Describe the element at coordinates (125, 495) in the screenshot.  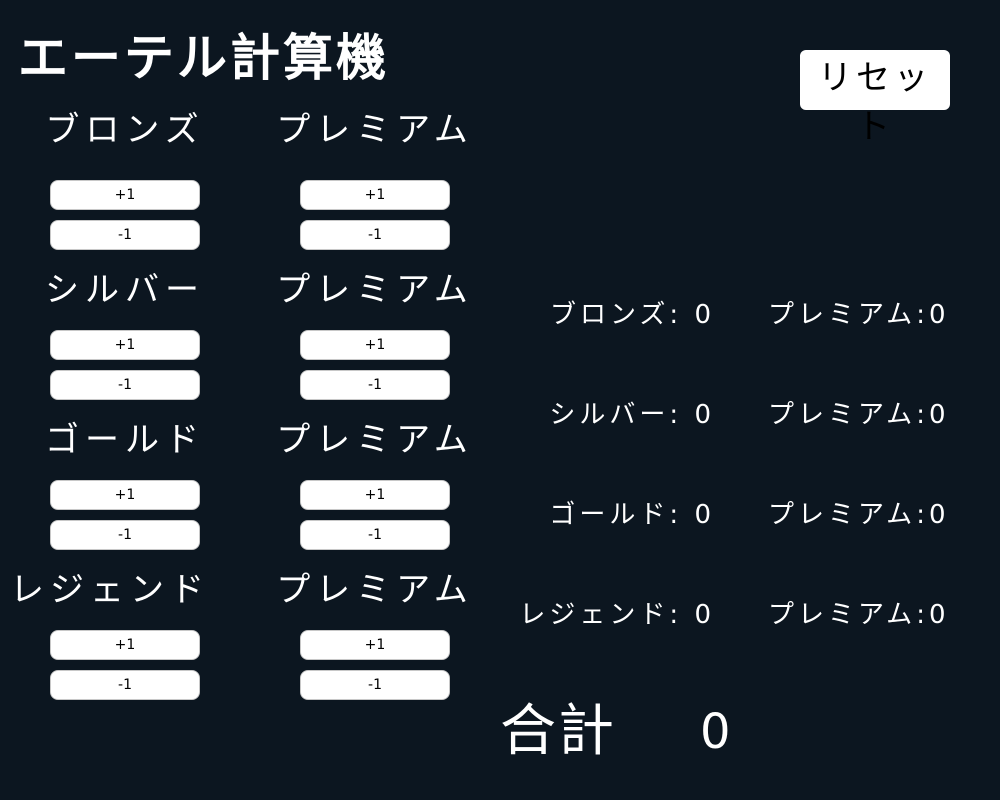
I see `gold-plus-button: +1` at that location.